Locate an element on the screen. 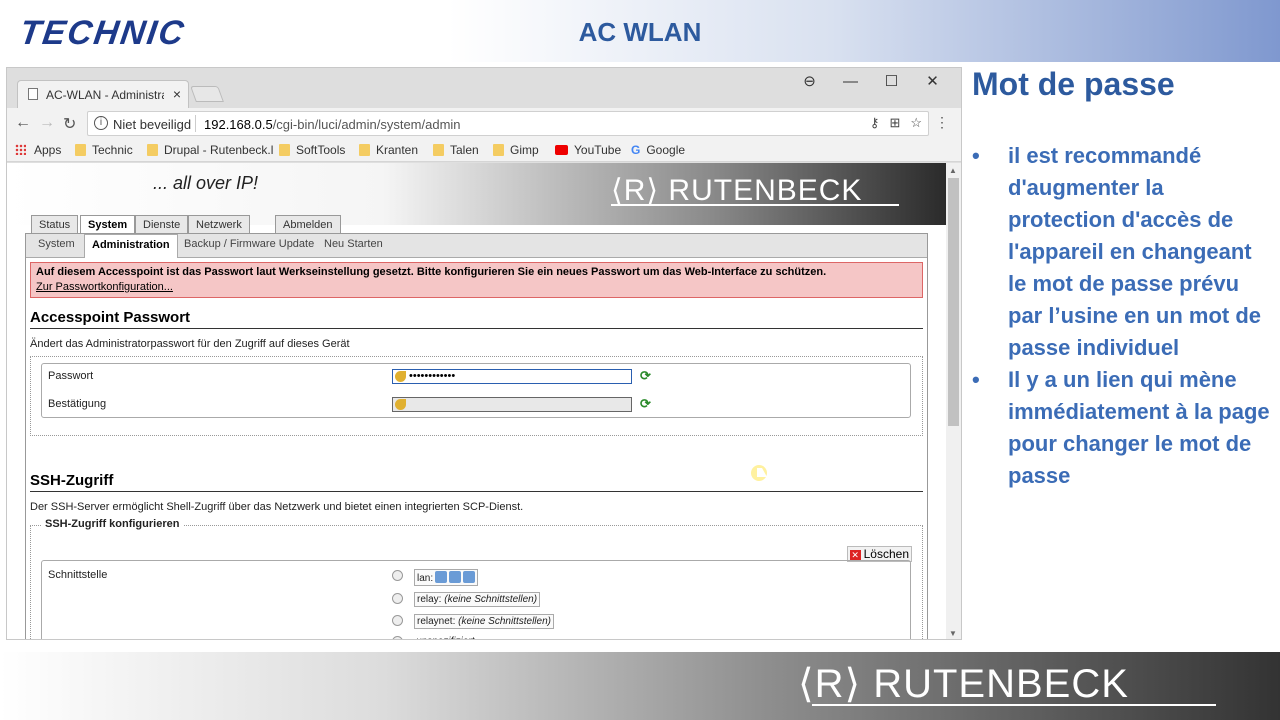 Image resolution: width=1280 pixels, height=720 pixels. password-fieldset: Passwort •••••••••••• ⟳ Bestätigung ⟳ is located at coordinates (476, 396).